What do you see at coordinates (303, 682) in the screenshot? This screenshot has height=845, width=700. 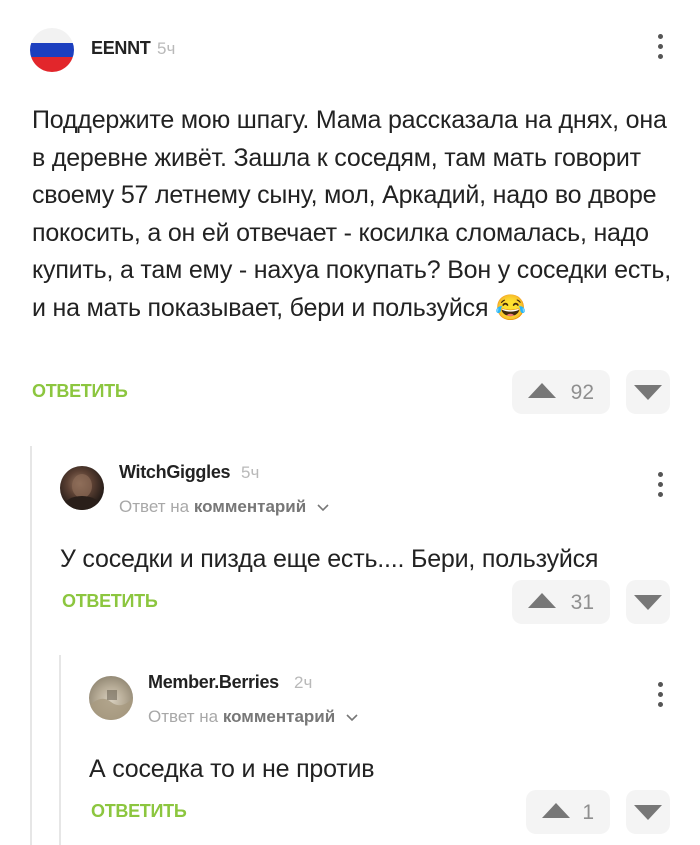 I see `comment-time: 2ч` at bounding box center [303, 682].